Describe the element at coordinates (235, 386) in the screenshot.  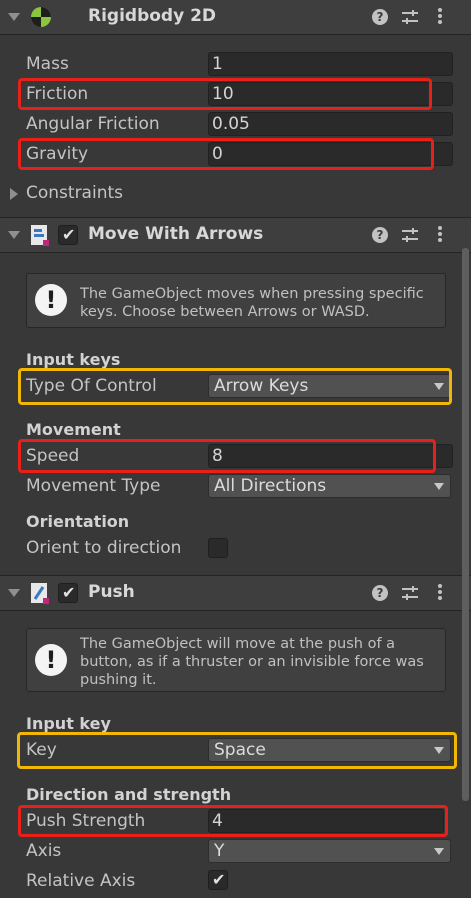
I see `type-of-control-highlight` at that location.